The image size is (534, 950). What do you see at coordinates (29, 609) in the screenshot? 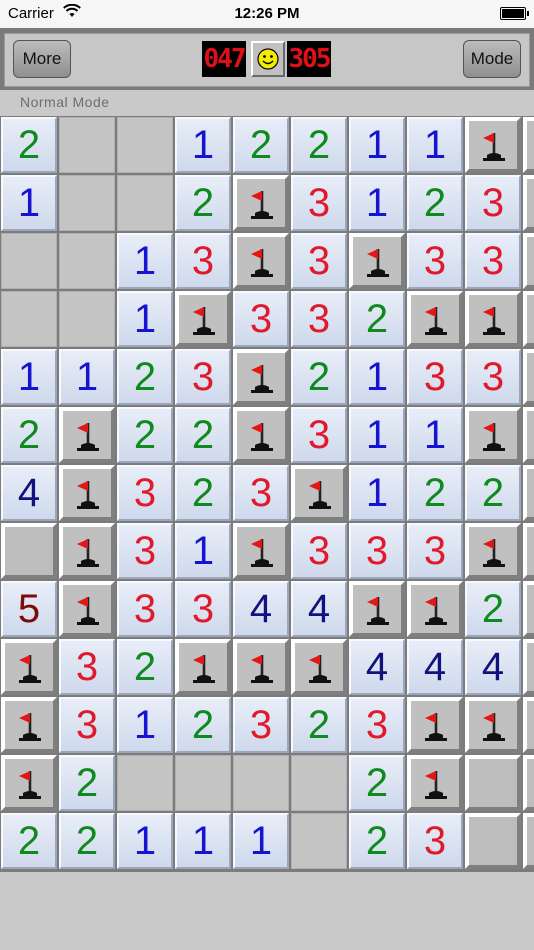
I see `number-cell: 5` at bounding box center [29, 609].